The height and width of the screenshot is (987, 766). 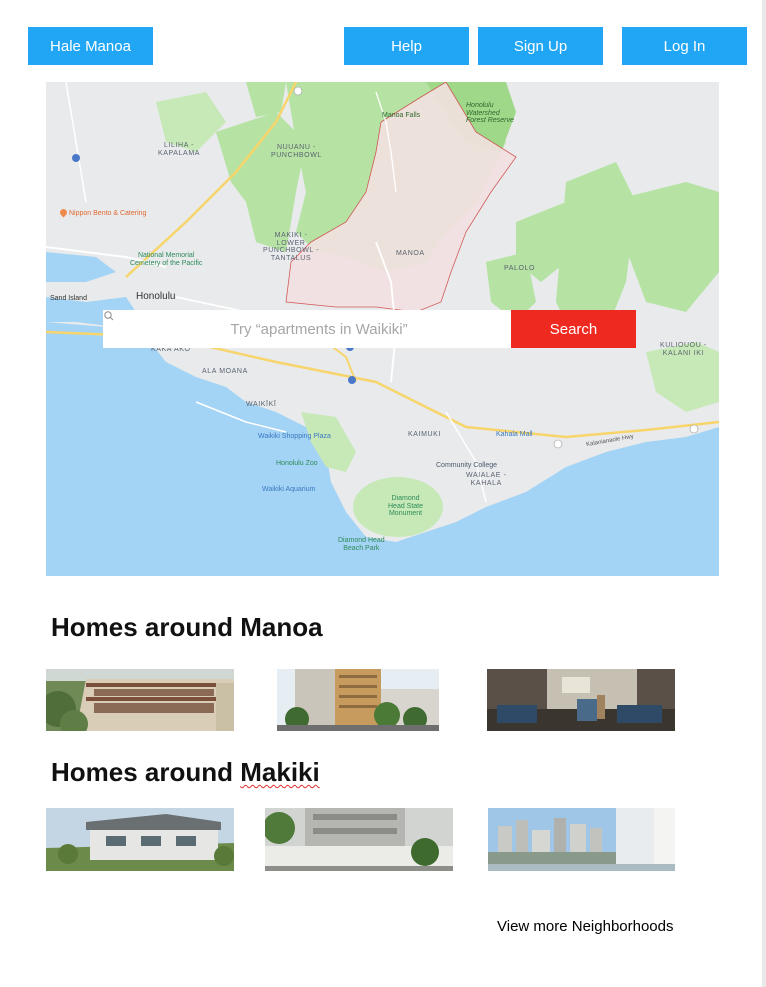 I want to click on map-poi-community-college: Community College, so click(x=467, y=465).